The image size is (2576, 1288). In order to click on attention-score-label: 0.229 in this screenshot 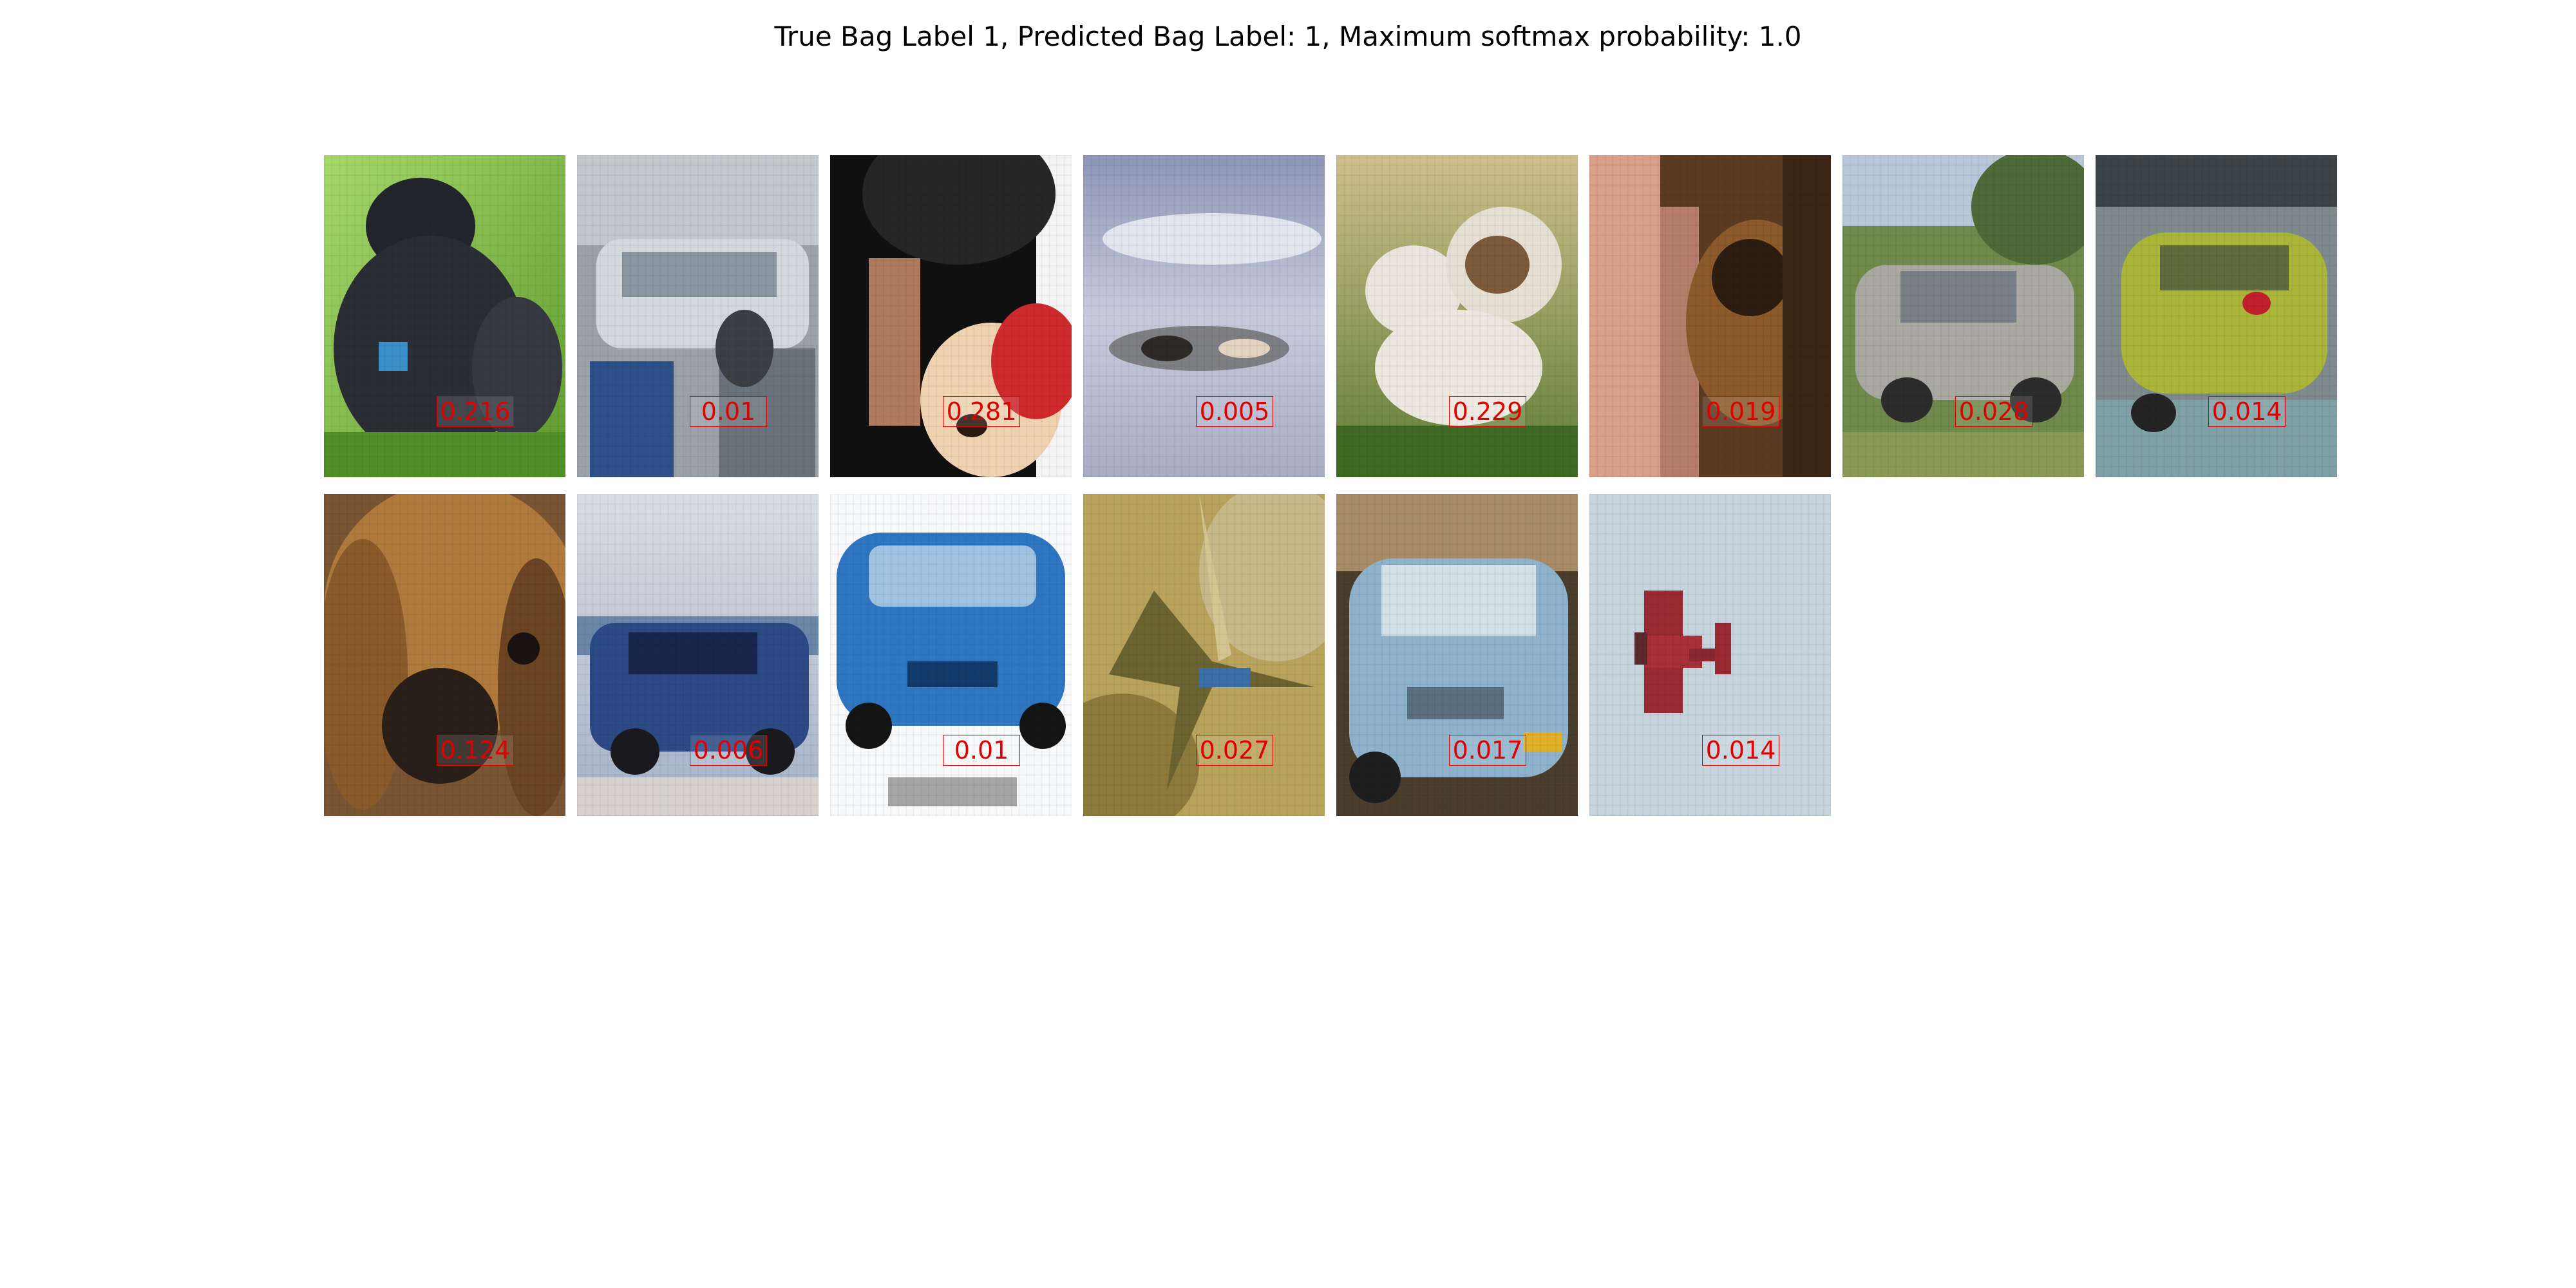, I will do `click(1487, 412)`.